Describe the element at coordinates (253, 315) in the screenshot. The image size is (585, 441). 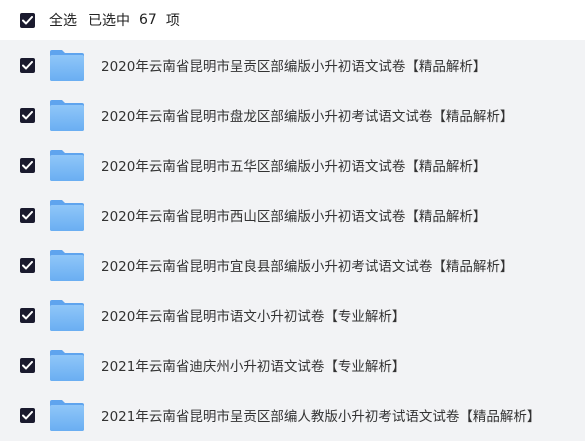
I see `file-name: 2020年云南省昆明市语文小升初试卷【专业解析】` at that location.